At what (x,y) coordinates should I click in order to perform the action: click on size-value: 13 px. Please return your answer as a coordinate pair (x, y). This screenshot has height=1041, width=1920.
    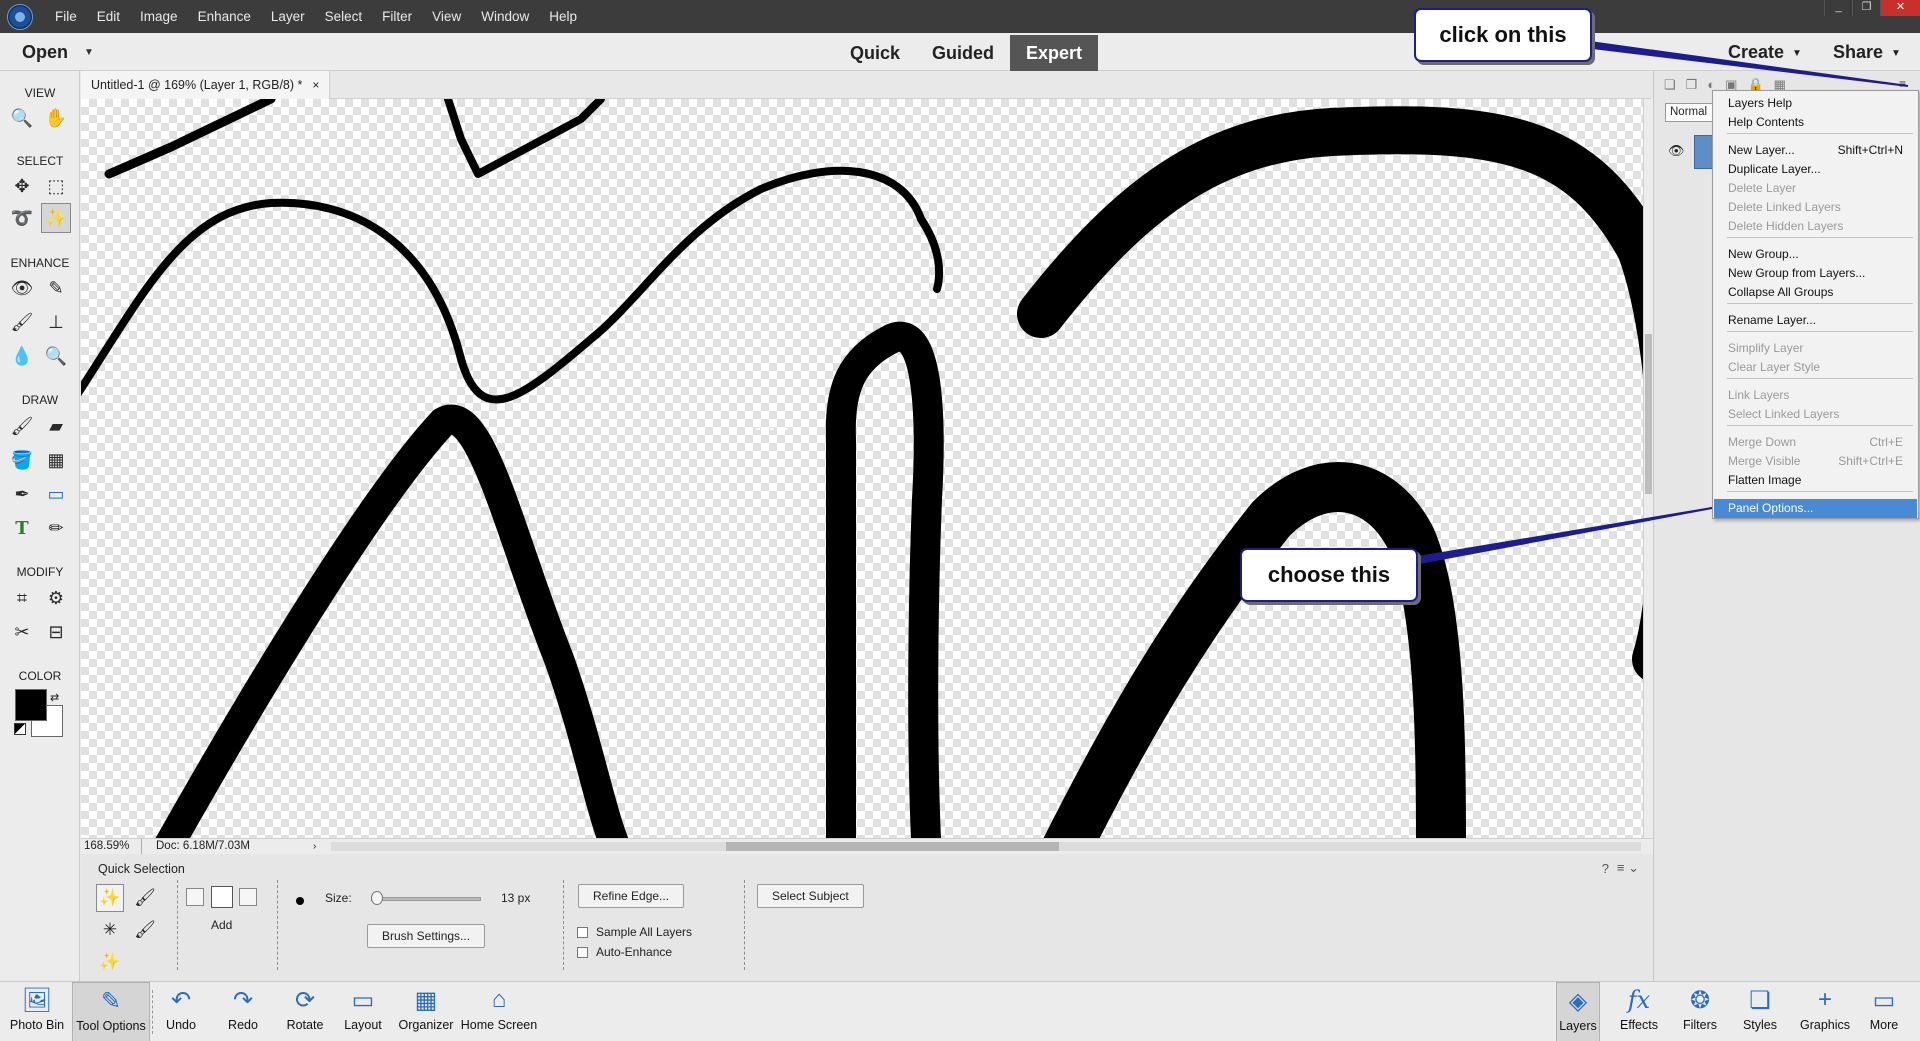
    Looking at the image, I should click on (515, 898).